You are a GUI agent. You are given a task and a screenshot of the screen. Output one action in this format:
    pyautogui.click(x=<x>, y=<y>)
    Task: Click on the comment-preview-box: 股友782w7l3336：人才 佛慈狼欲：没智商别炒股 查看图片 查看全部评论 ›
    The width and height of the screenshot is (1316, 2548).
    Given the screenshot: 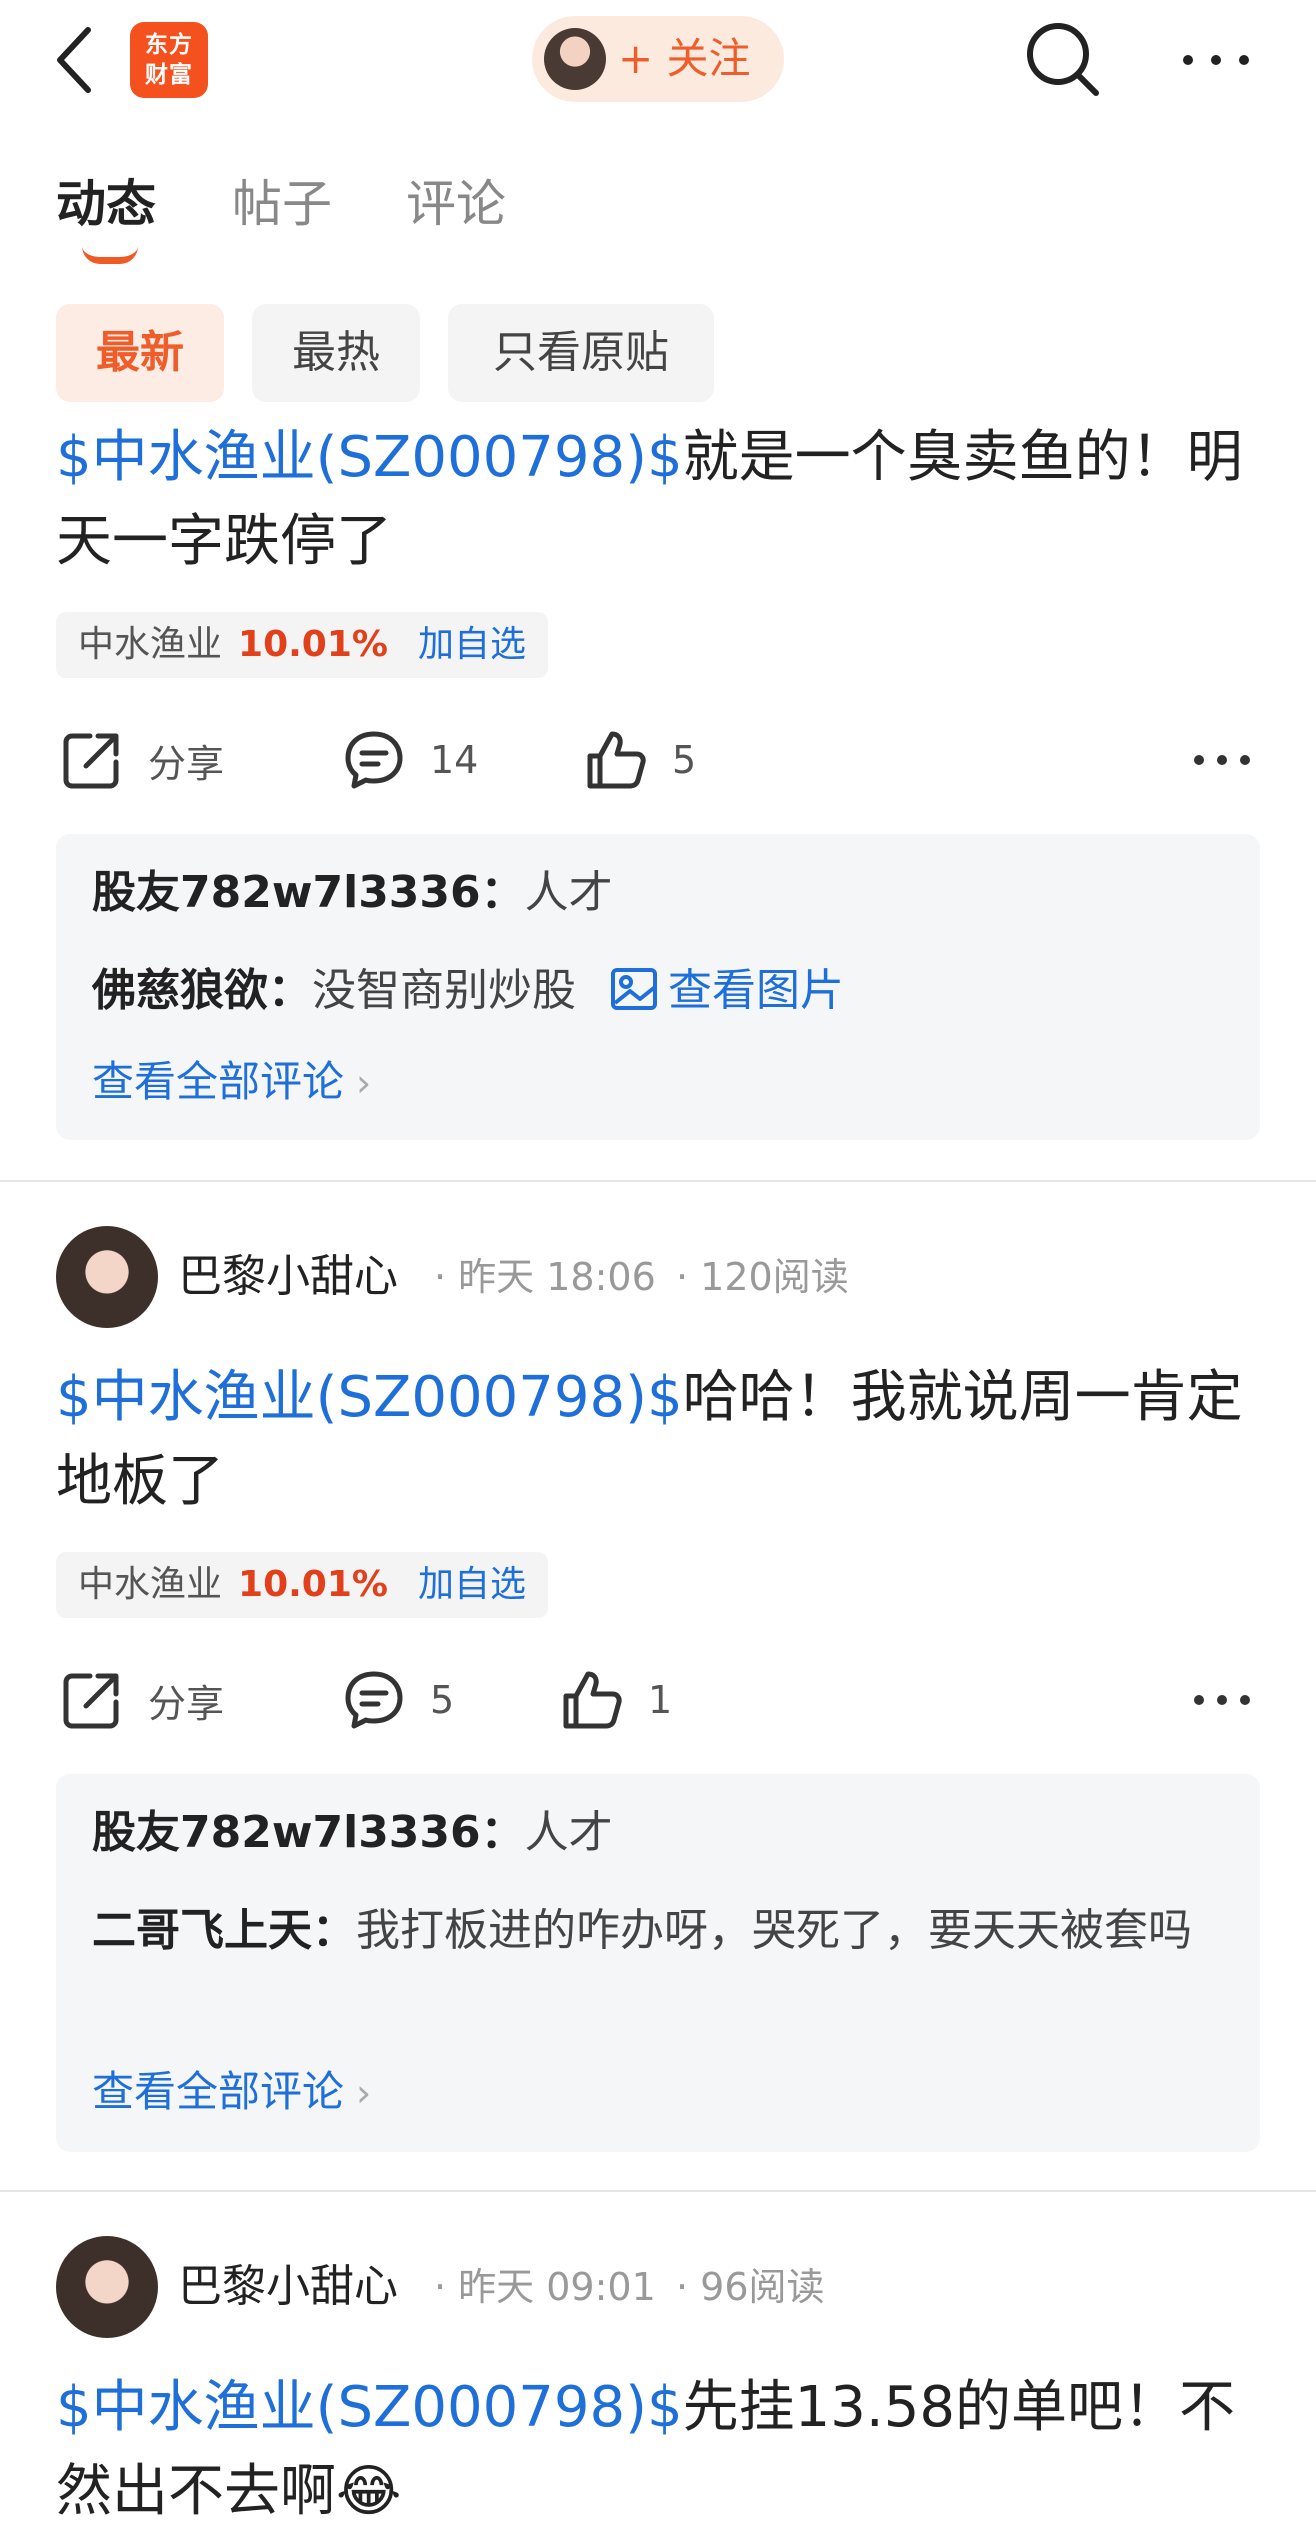 What is the action you would take?
    pyautogui.click(x=658, y=987)
    